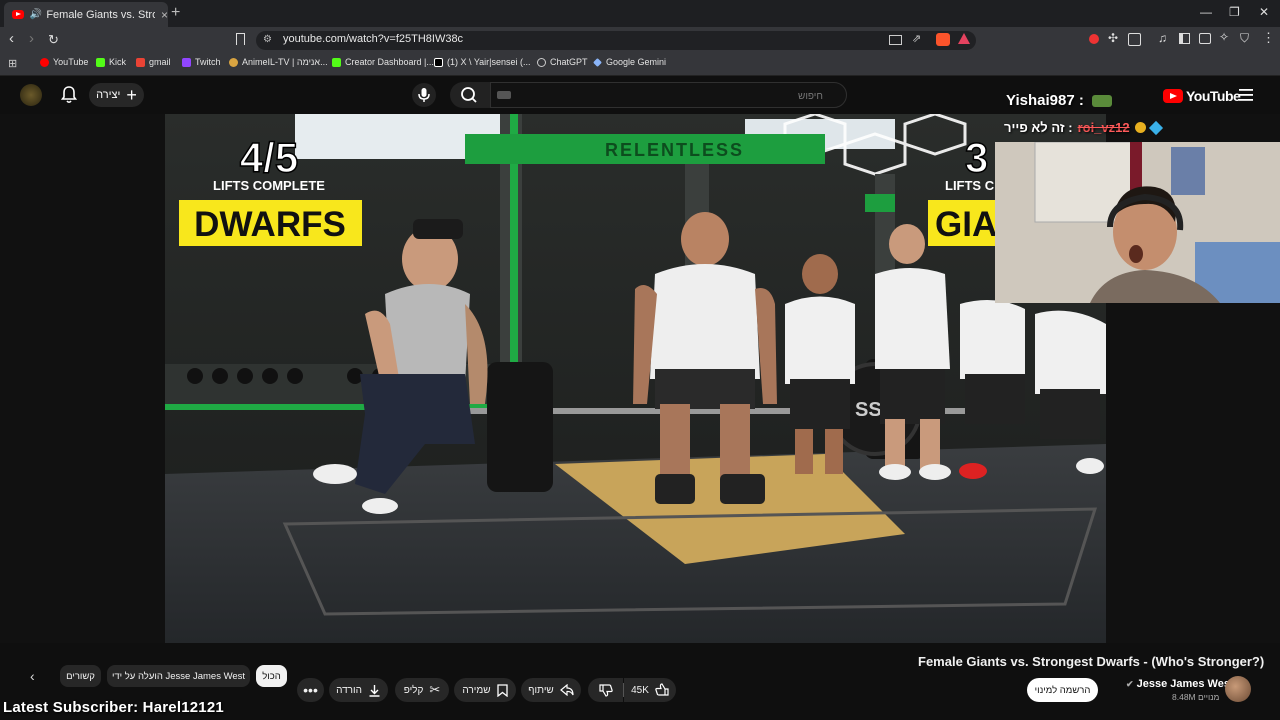 This screenshot has width=1280, height=720. I want to click on apps-grid-icon: ⊞, so click(12, 63).